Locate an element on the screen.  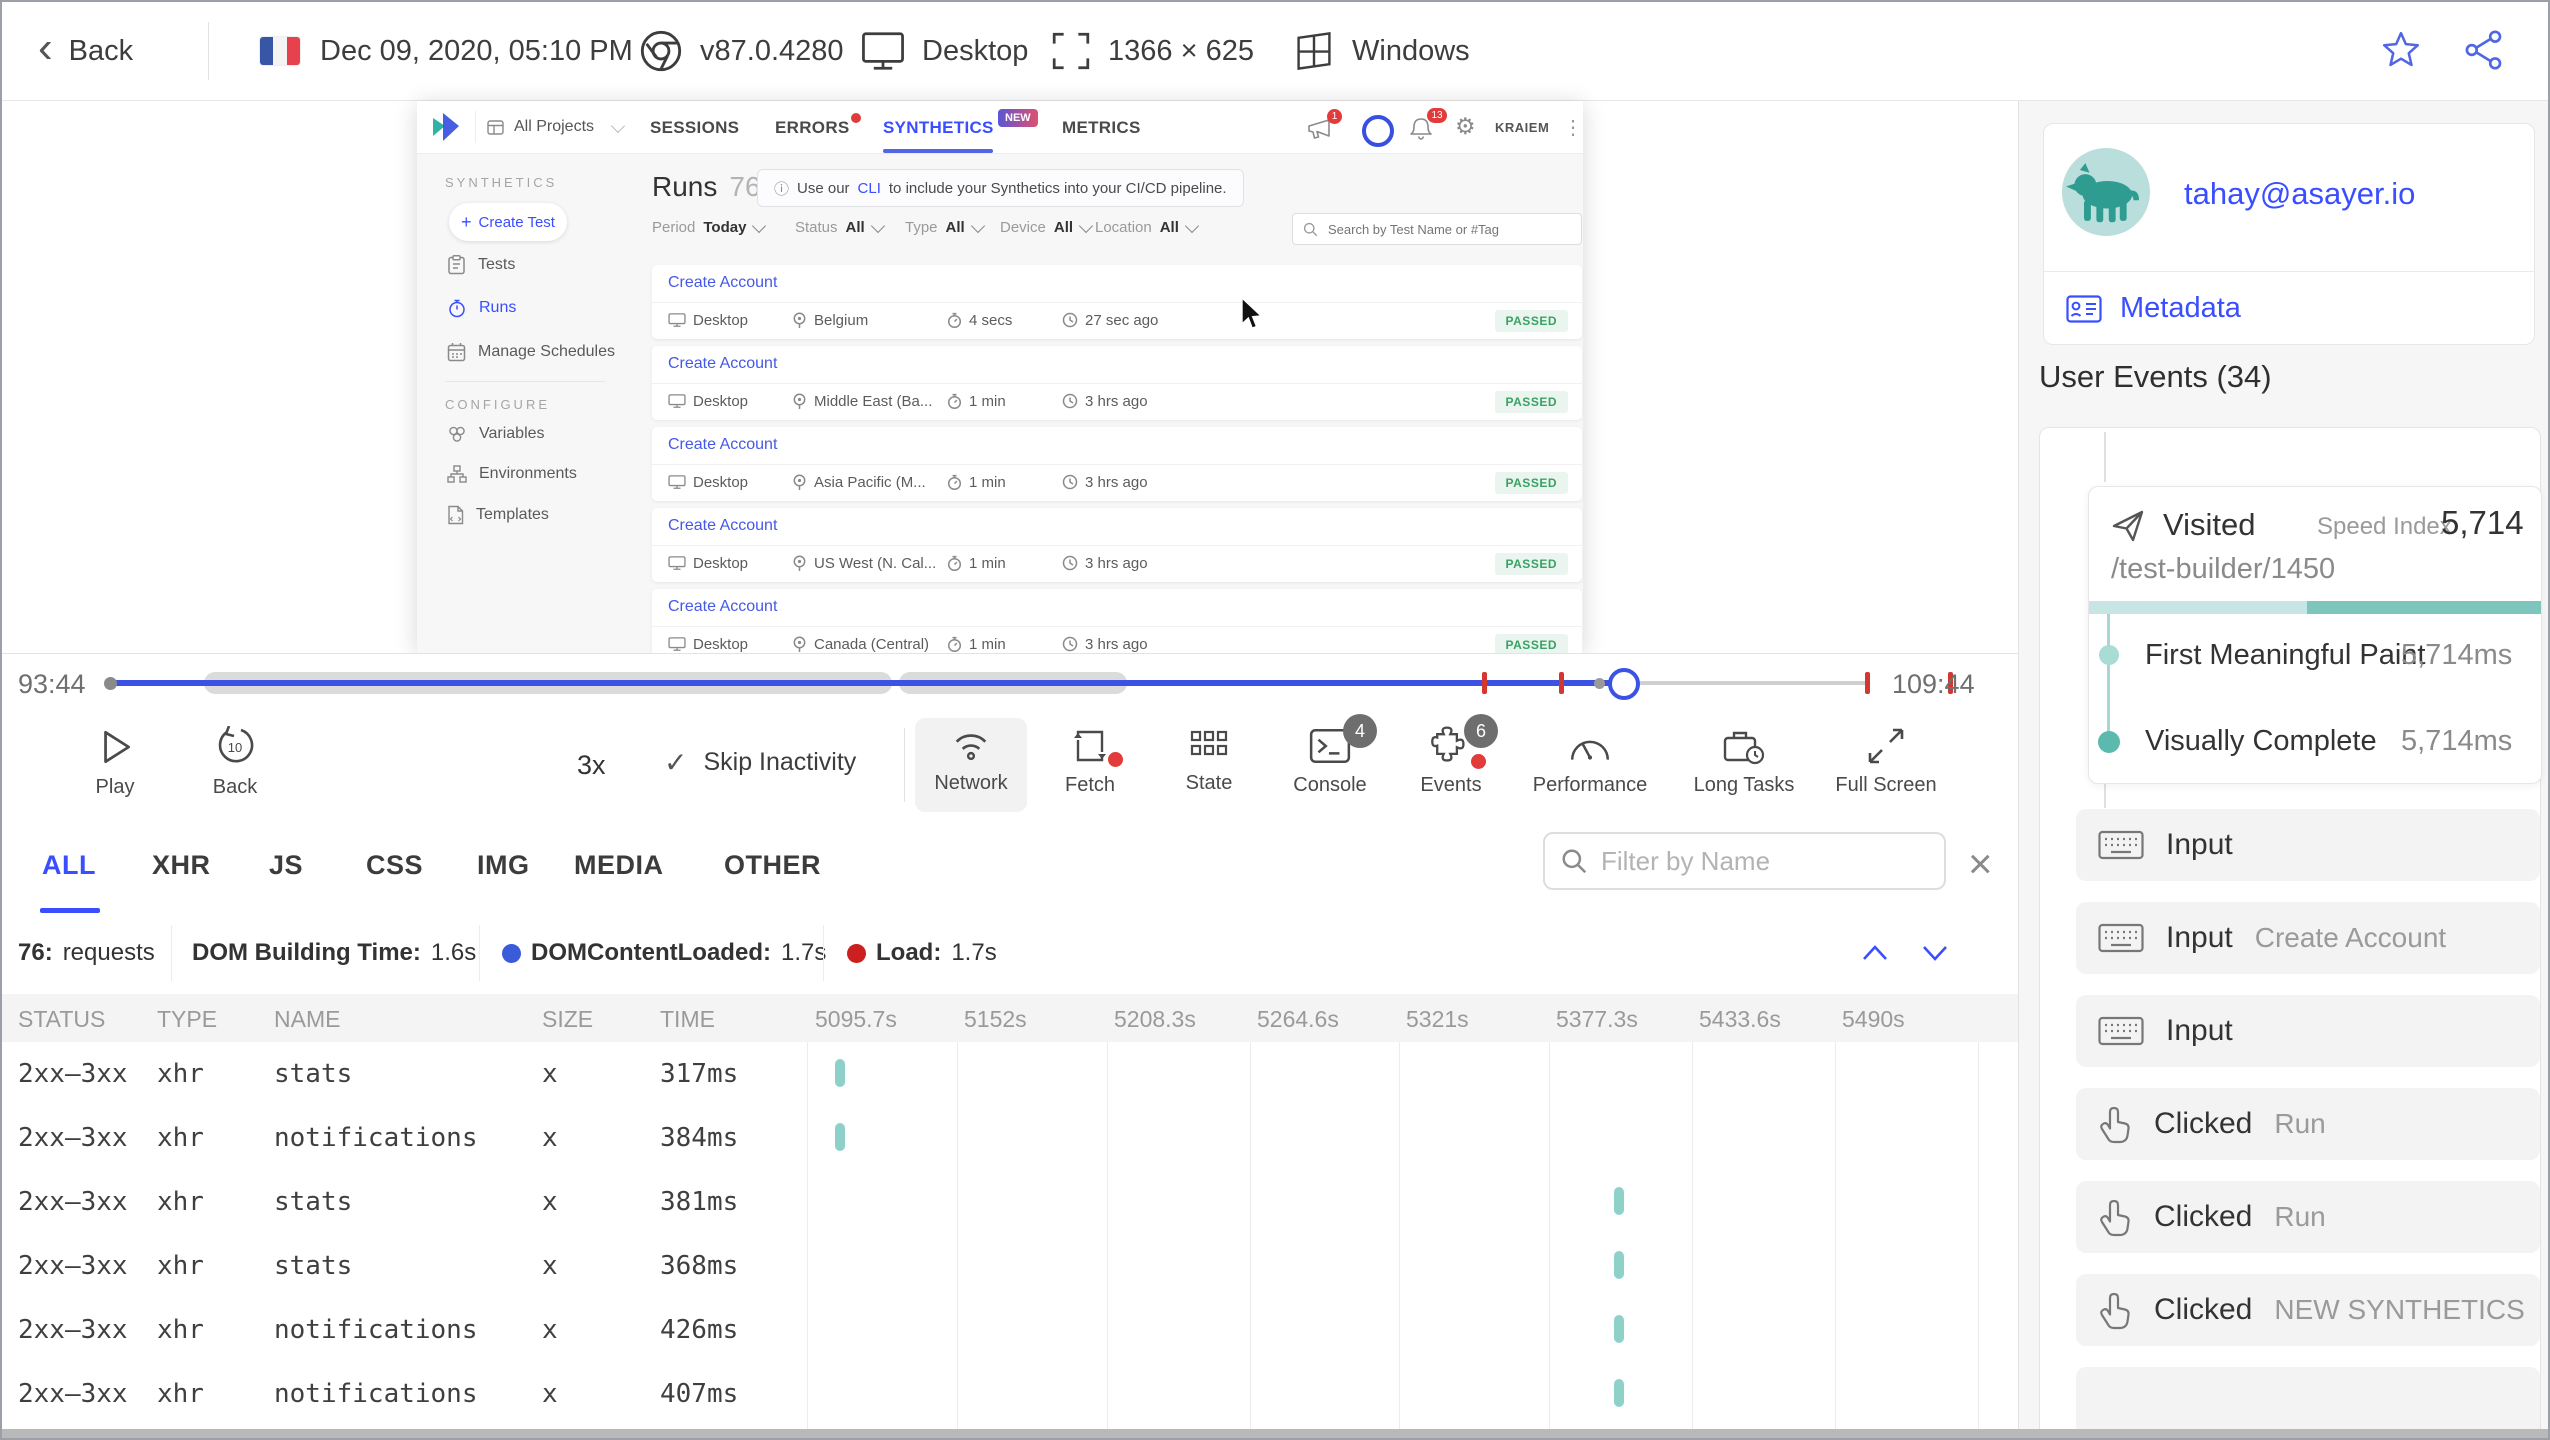
performance-gauge-icon is located at coordinates (1590, 750).